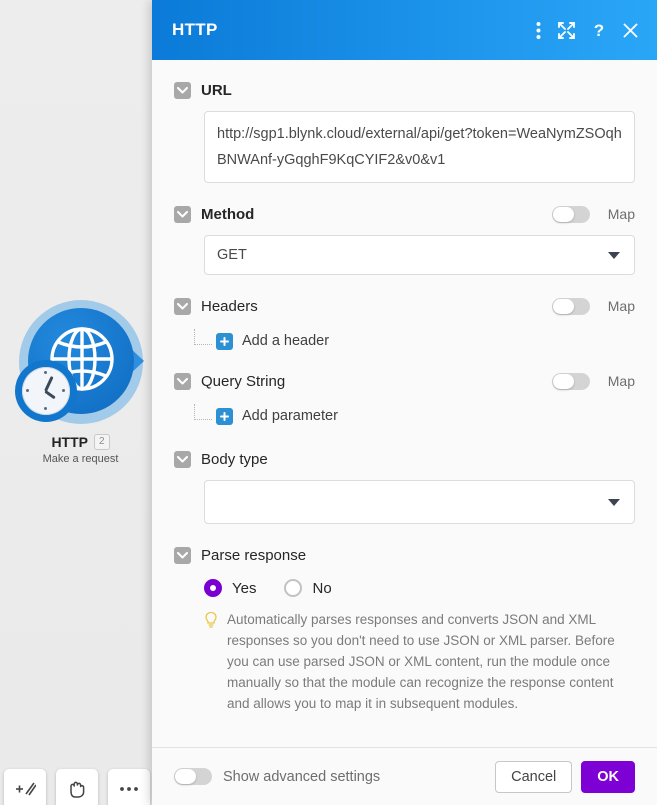 The height and width of the screenshot is (805, 657). I want to click on method-collapse-toggle, so click(182, 214).